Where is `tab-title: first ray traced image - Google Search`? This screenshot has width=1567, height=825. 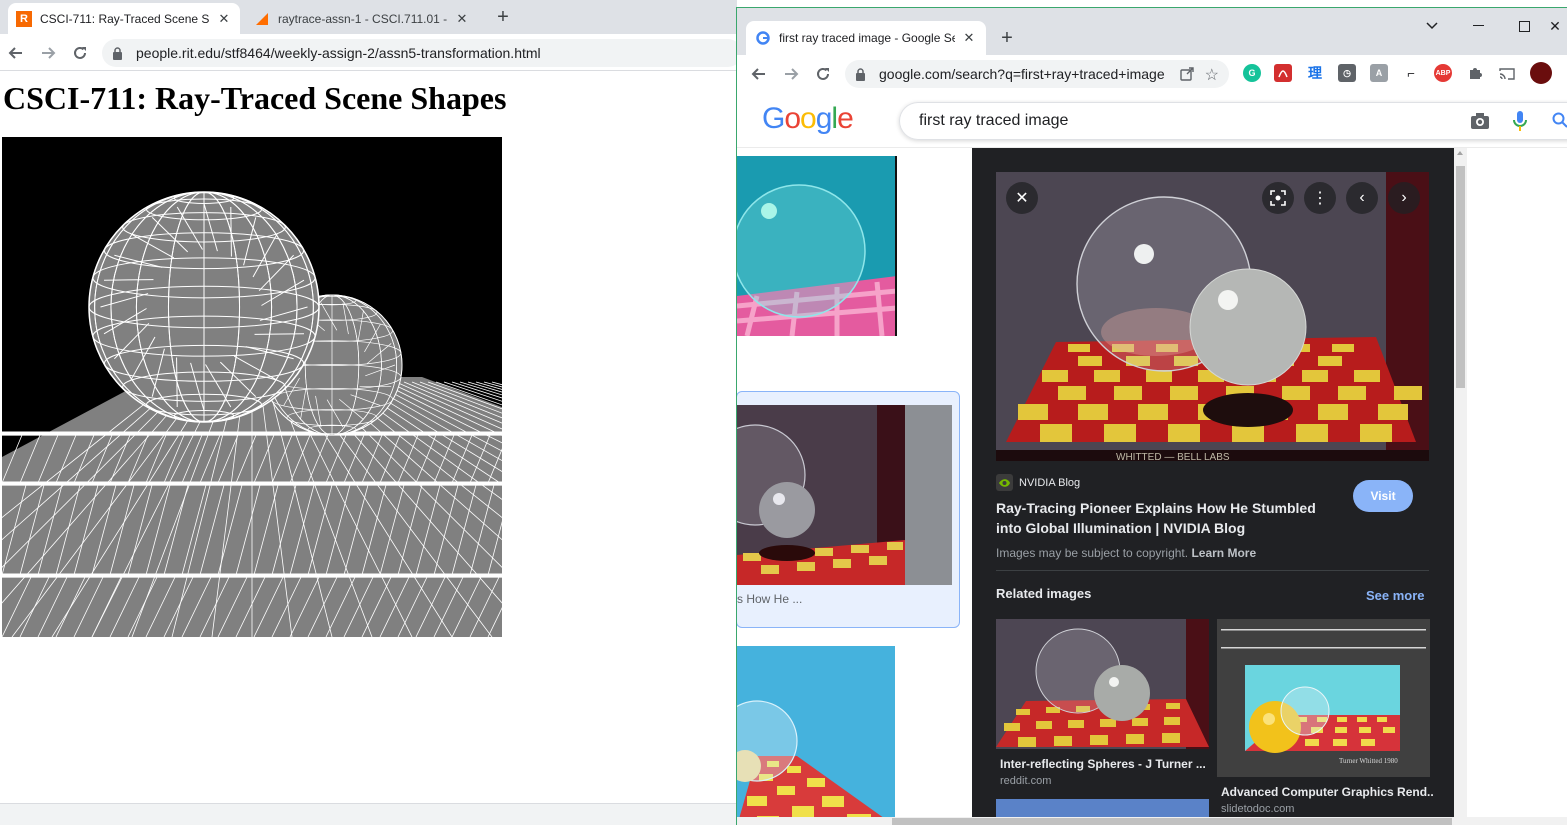
tab-title: first ray traced image - Google Search is located at coordinates (867, 38).